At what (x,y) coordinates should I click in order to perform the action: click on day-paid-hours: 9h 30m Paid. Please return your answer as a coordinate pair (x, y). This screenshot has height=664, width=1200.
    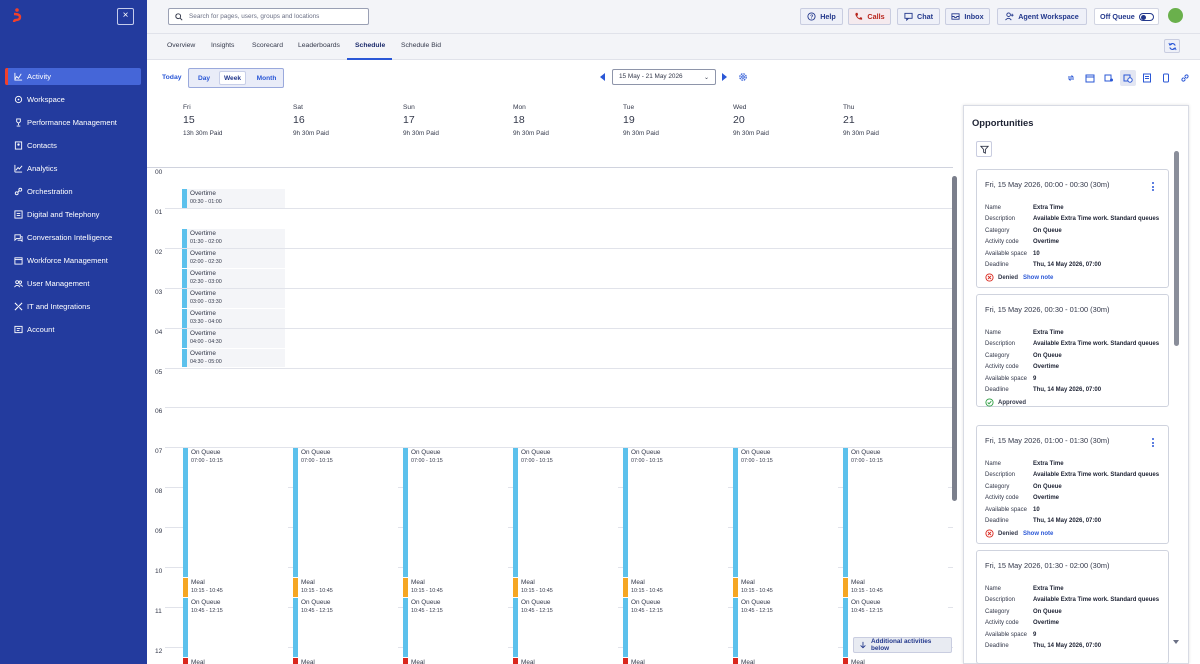
    Looking at the image, I should click on (751, 133).